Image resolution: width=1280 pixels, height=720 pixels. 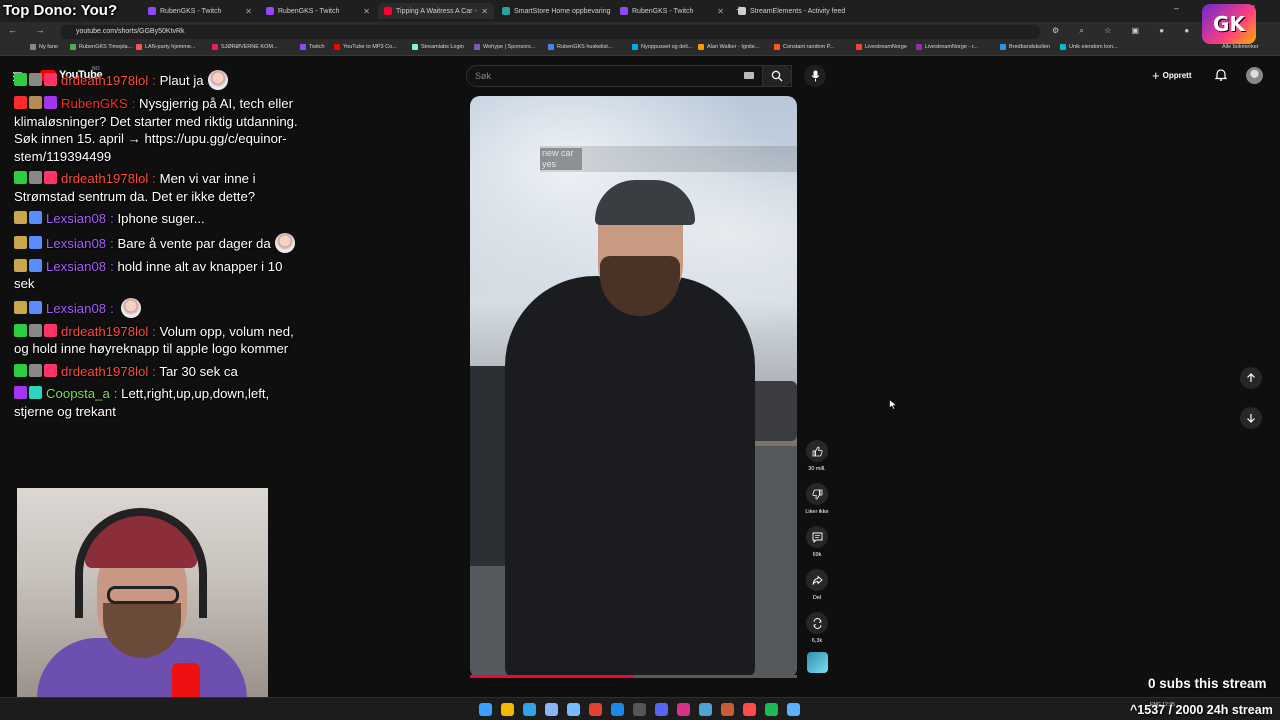 I want to click on voice-search-button, so click(x=815, y=76).